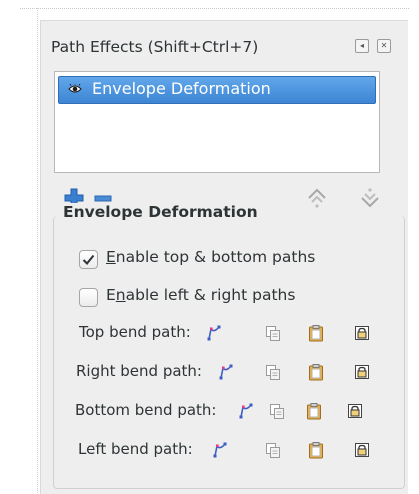 The height and width of the screenshot is (494, 419). I want to click on checkmark-icon, so click(88, 259).